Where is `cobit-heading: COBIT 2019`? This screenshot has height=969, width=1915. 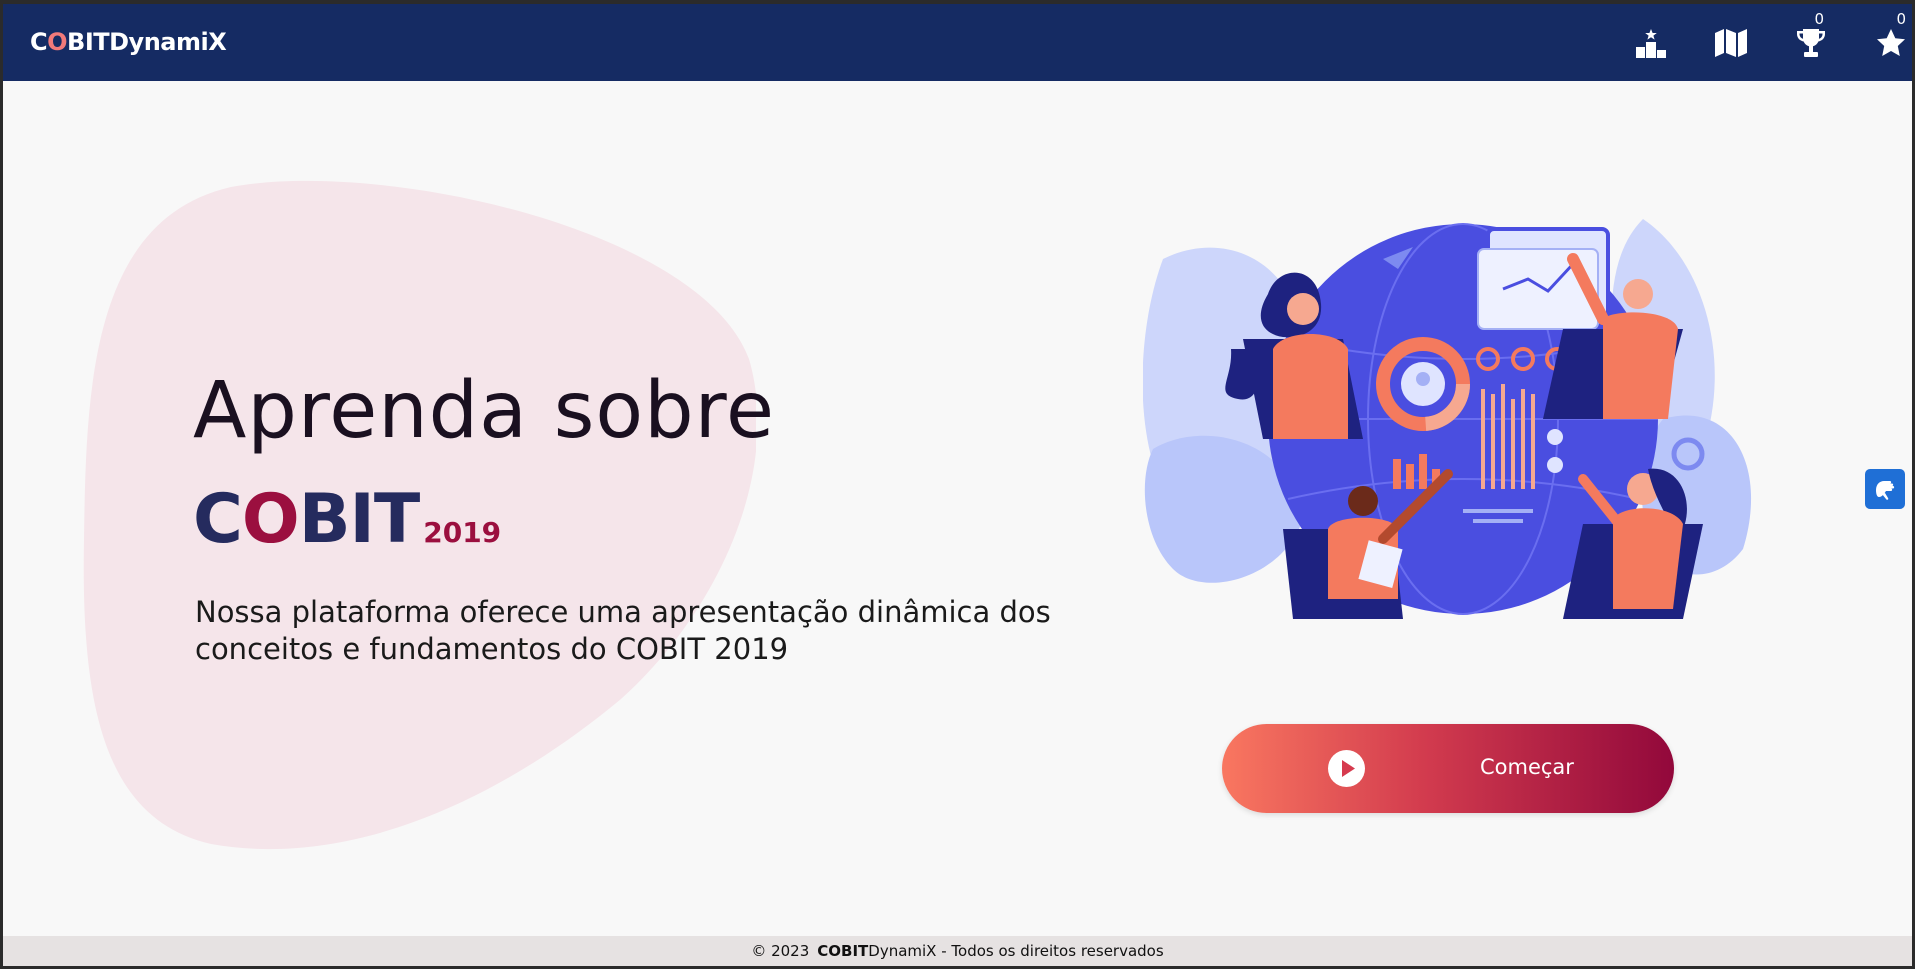
cobit-heading: COBIT 2019 is located at coordinates (347, 520).